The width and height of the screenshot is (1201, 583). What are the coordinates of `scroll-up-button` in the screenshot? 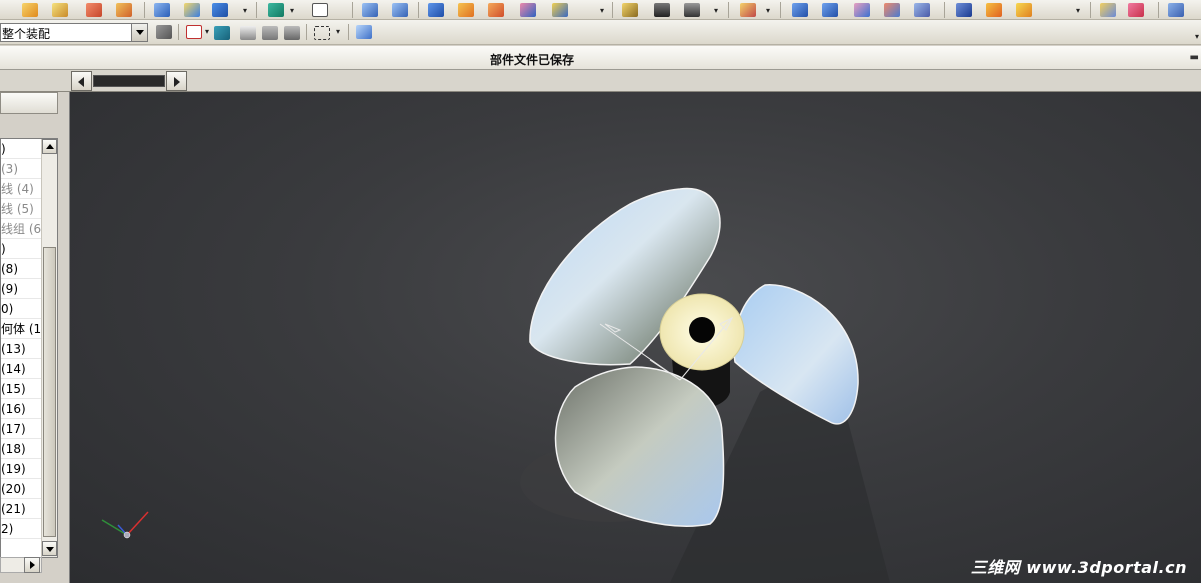 It's located at (49, 146).